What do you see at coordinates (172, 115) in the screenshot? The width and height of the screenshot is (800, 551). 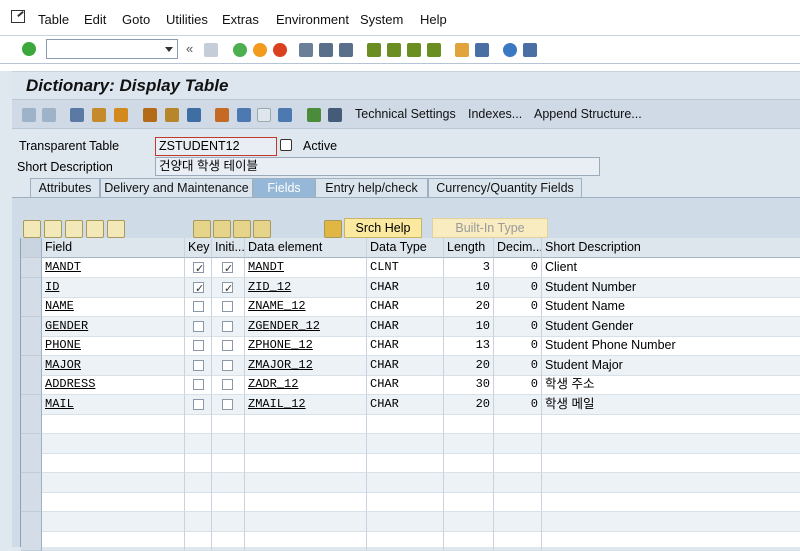 I see `object-list-icon` at bounding box center [172, 115].